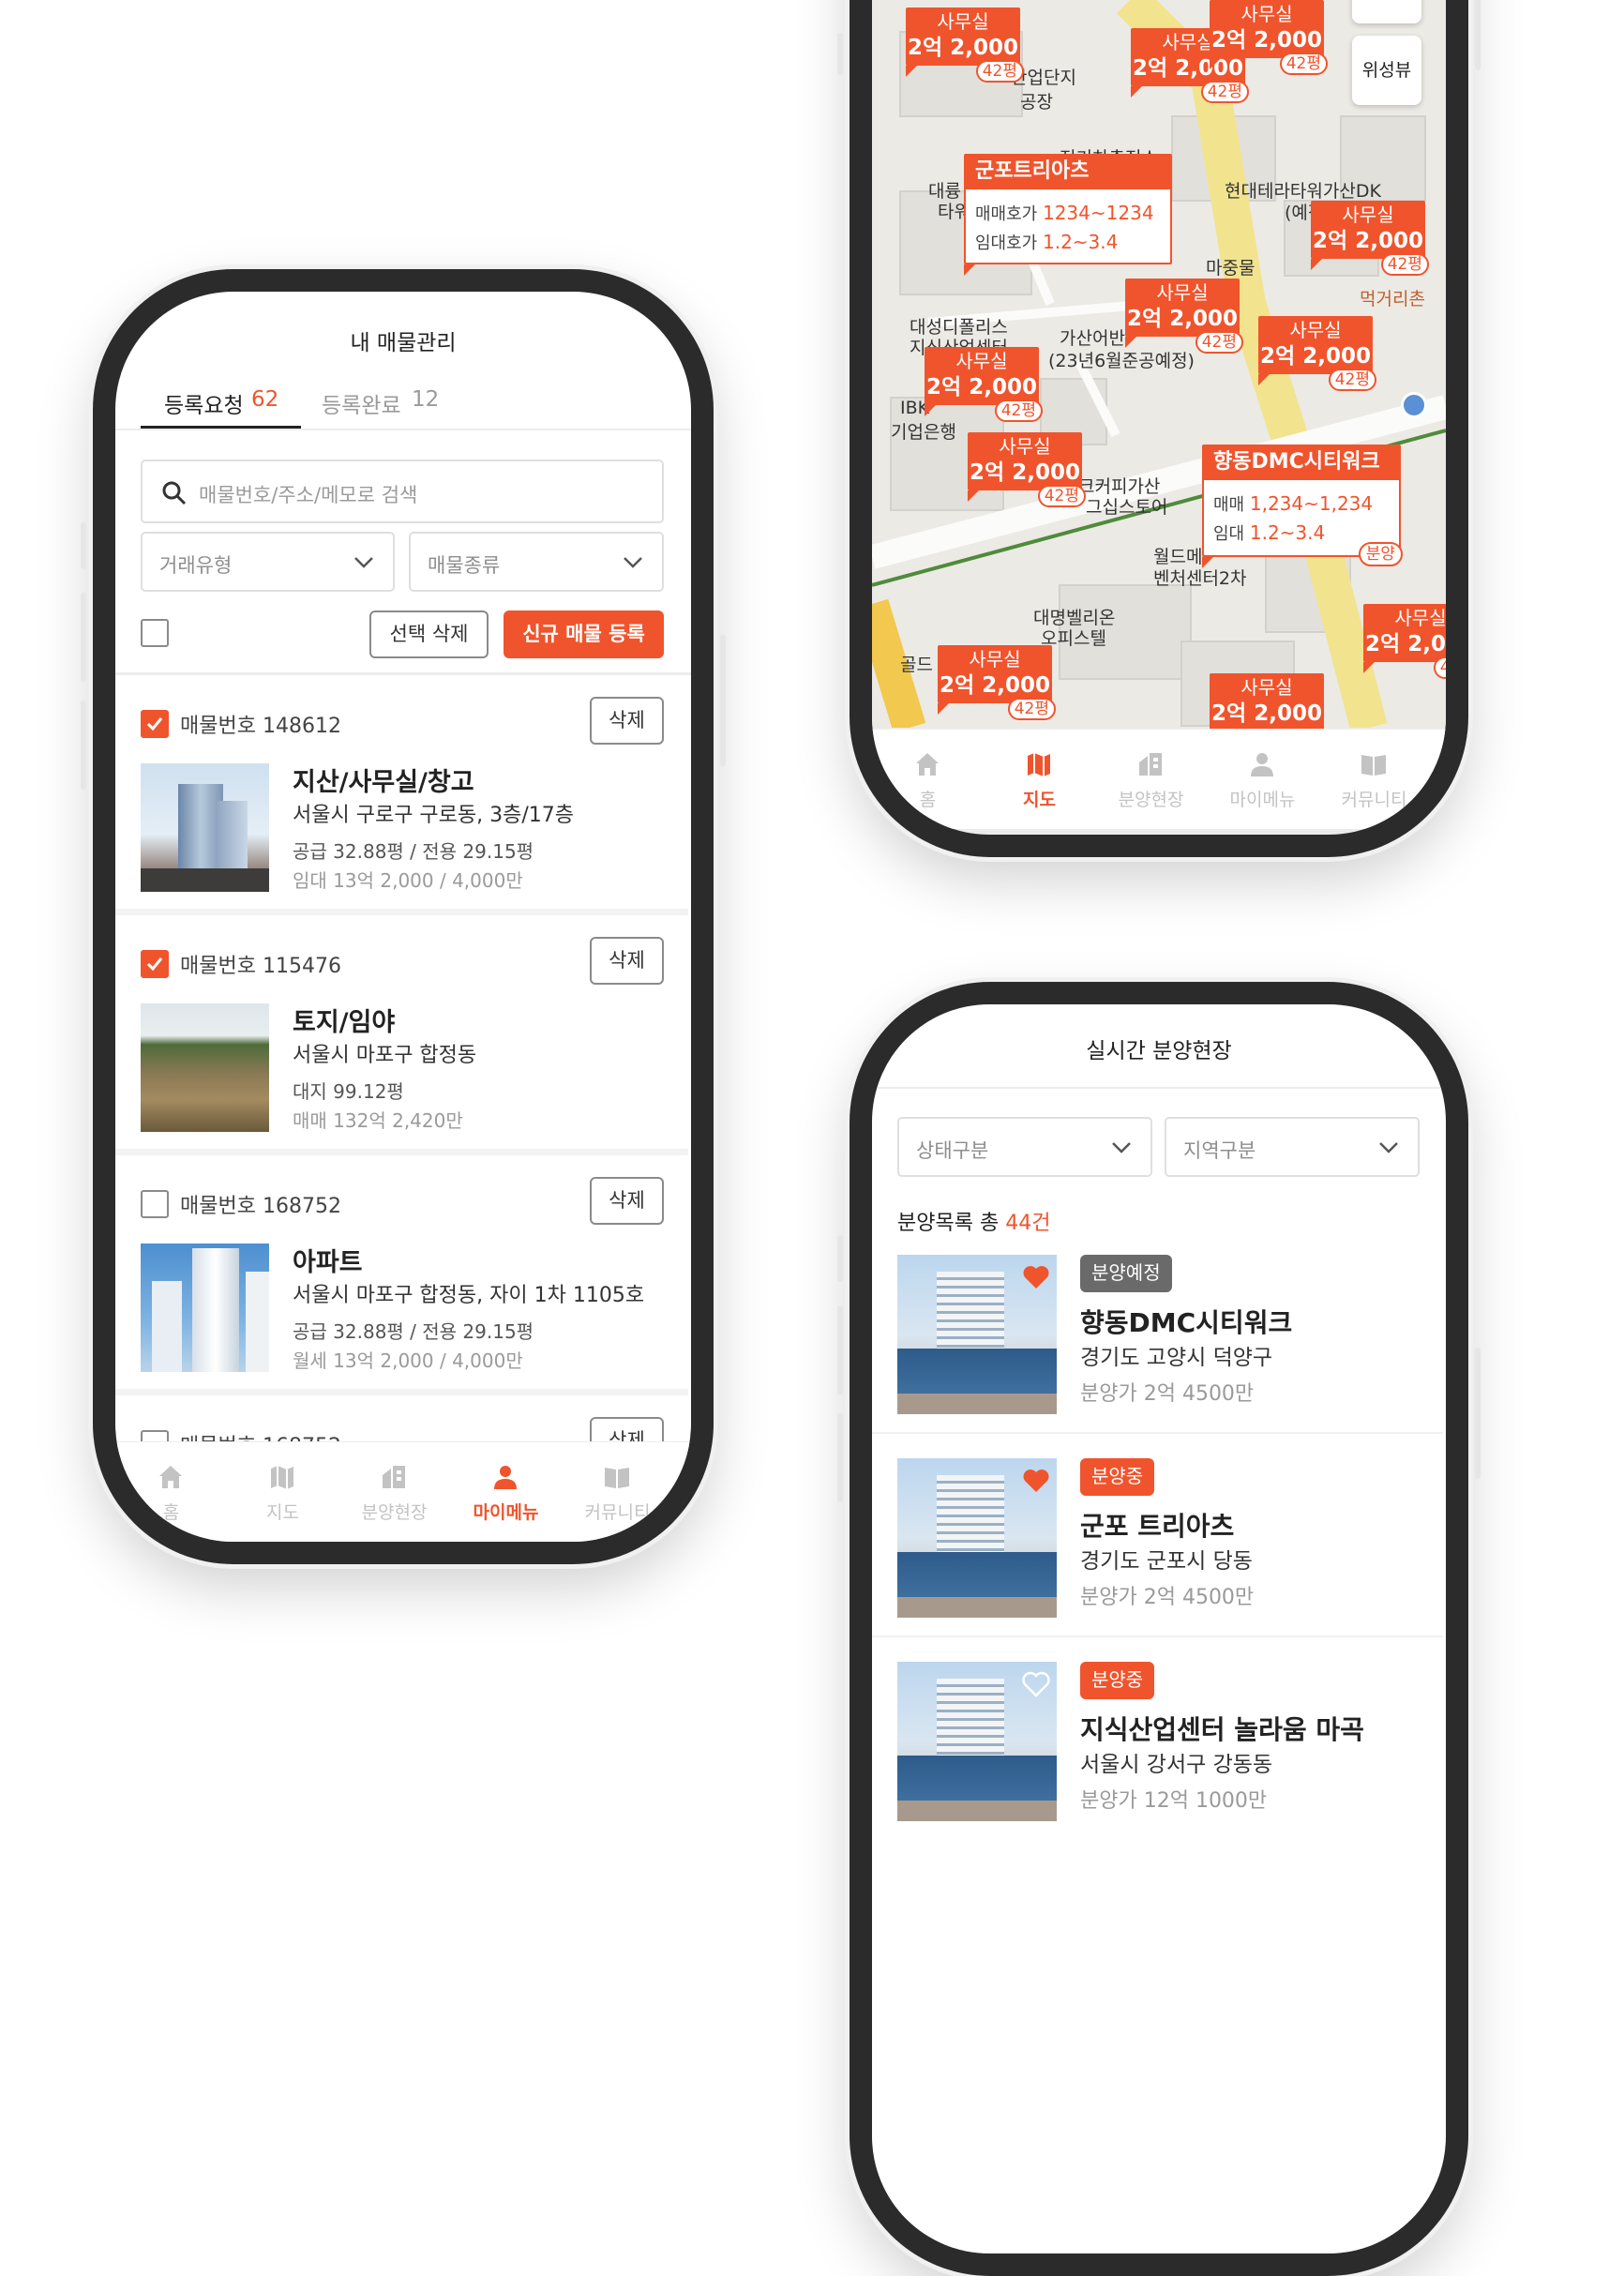  Describe the element at coordinates (1036, 1684) in the screenshot. I see `heart-outline-icon` at that location.